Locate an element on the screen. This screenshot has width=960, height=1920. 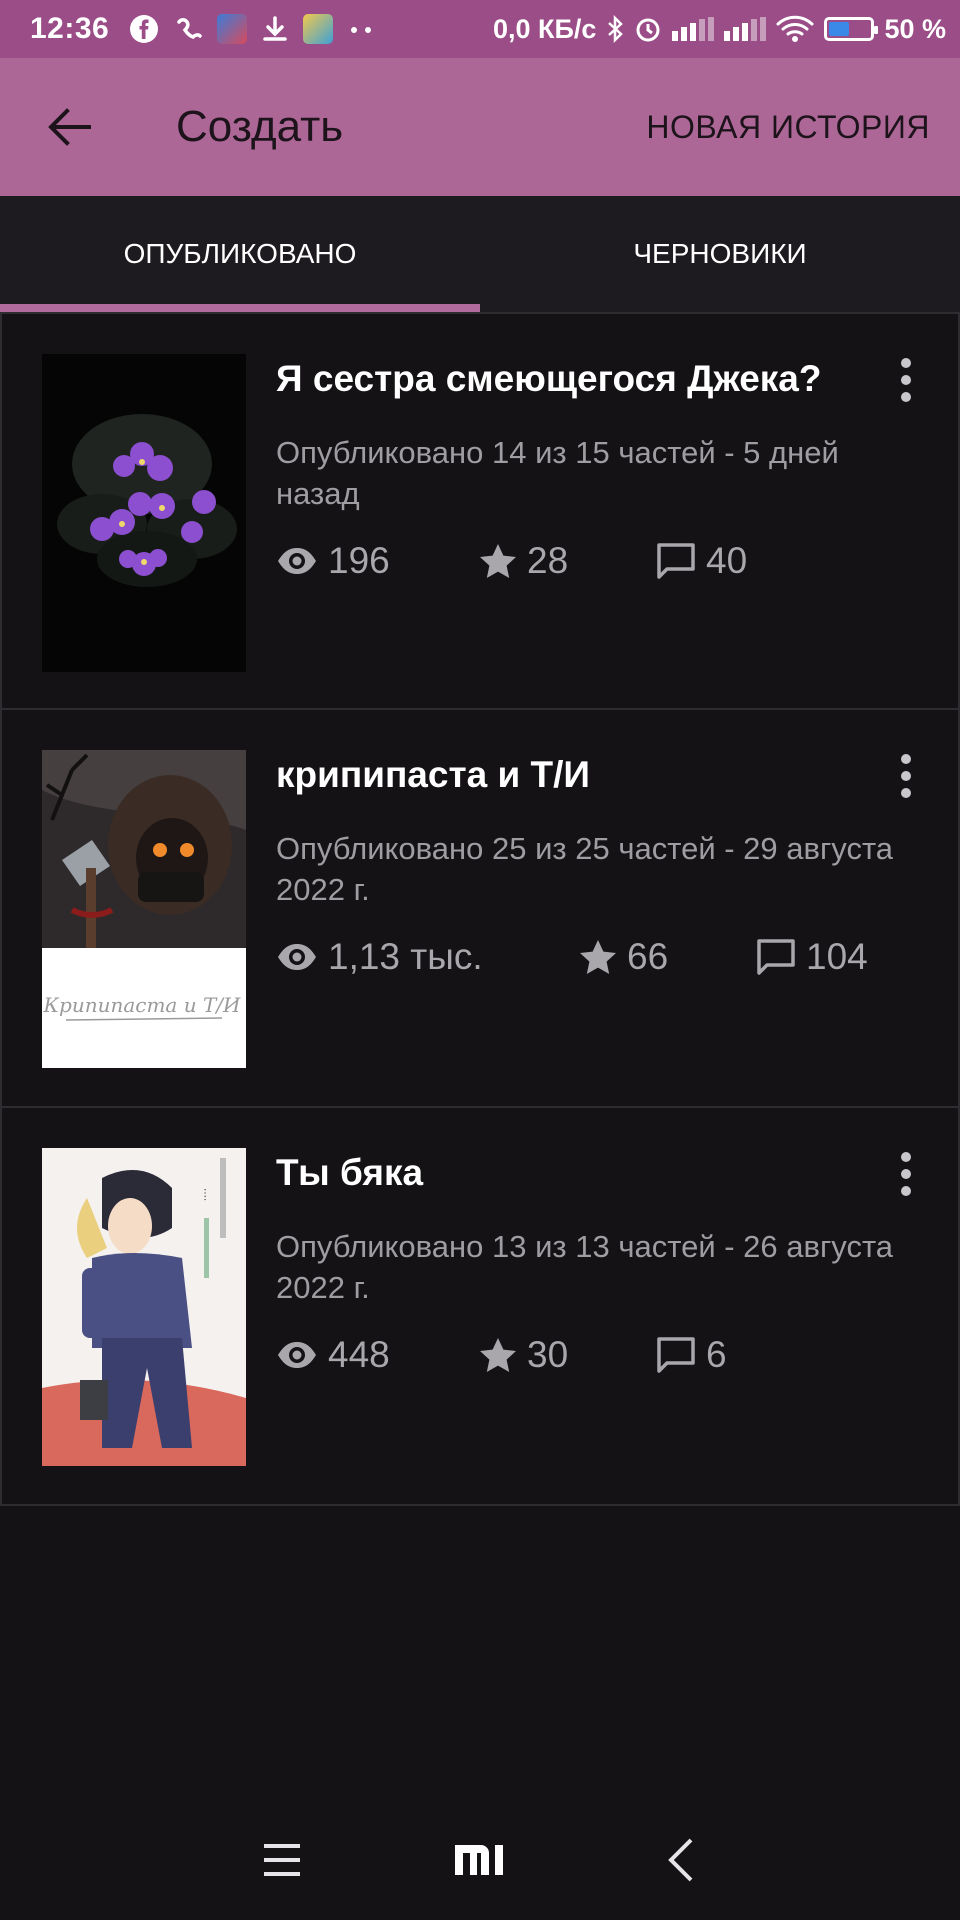
status-right: 0,0 КБ/с 50 % is located at coordinates (719, 29).